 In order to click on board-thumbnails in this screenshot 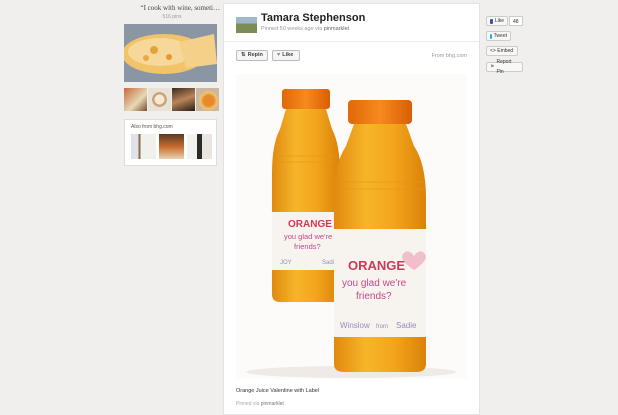, I will do `click(172, 99)`.